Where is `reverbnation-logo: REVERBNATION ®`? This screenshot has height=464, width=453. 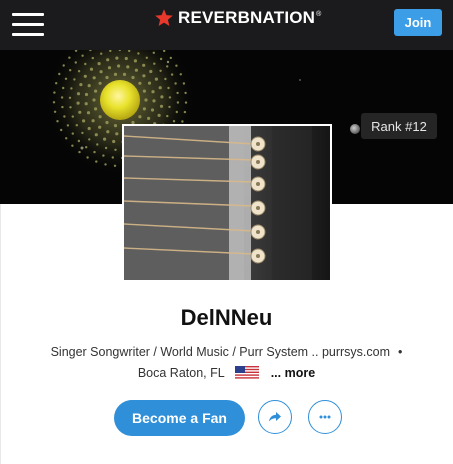 reverbnation-logo: REVERBNATION ® is located at coordinates (237, 18).